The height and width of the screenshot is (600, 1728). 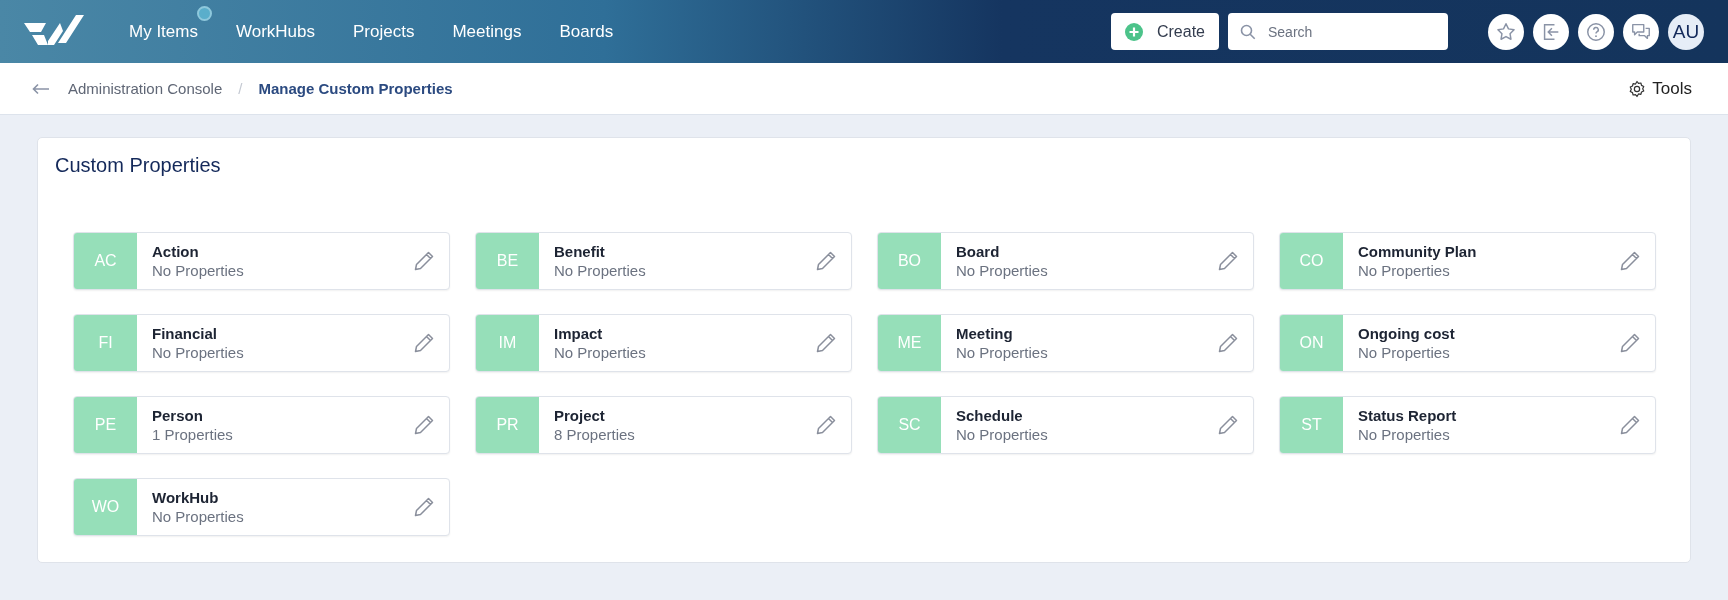 I want to click on breadcrumb-link: Administration Console, so click(x=145, y=88).